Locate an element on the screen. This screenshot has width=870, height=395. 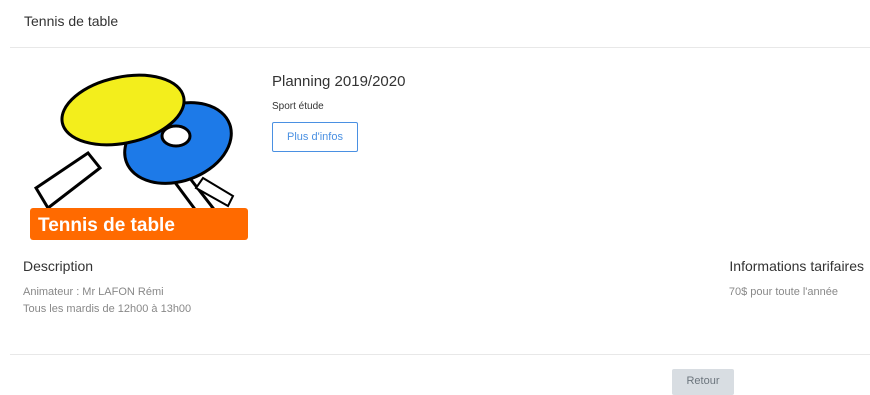
activity-title: Planning 2019/2020 is located at coordinates (339, 81).